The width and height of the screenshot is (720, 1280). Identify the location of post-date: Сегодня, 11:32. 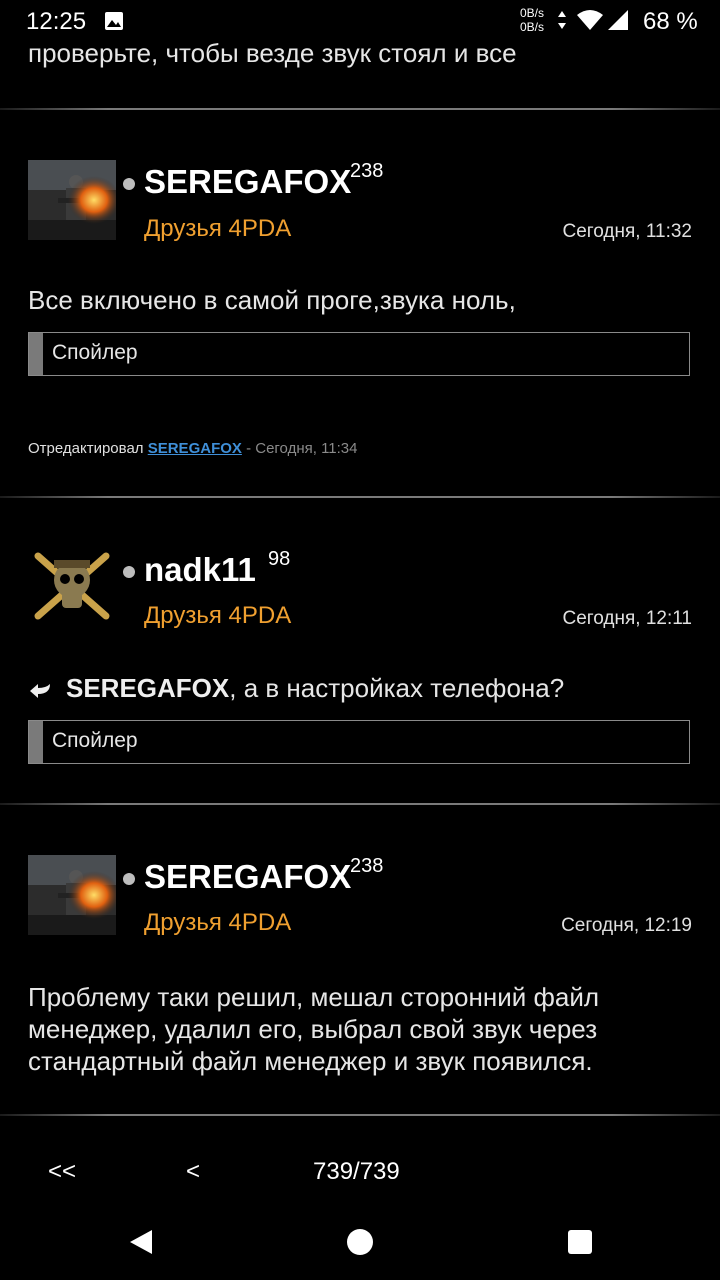
(627, 231).